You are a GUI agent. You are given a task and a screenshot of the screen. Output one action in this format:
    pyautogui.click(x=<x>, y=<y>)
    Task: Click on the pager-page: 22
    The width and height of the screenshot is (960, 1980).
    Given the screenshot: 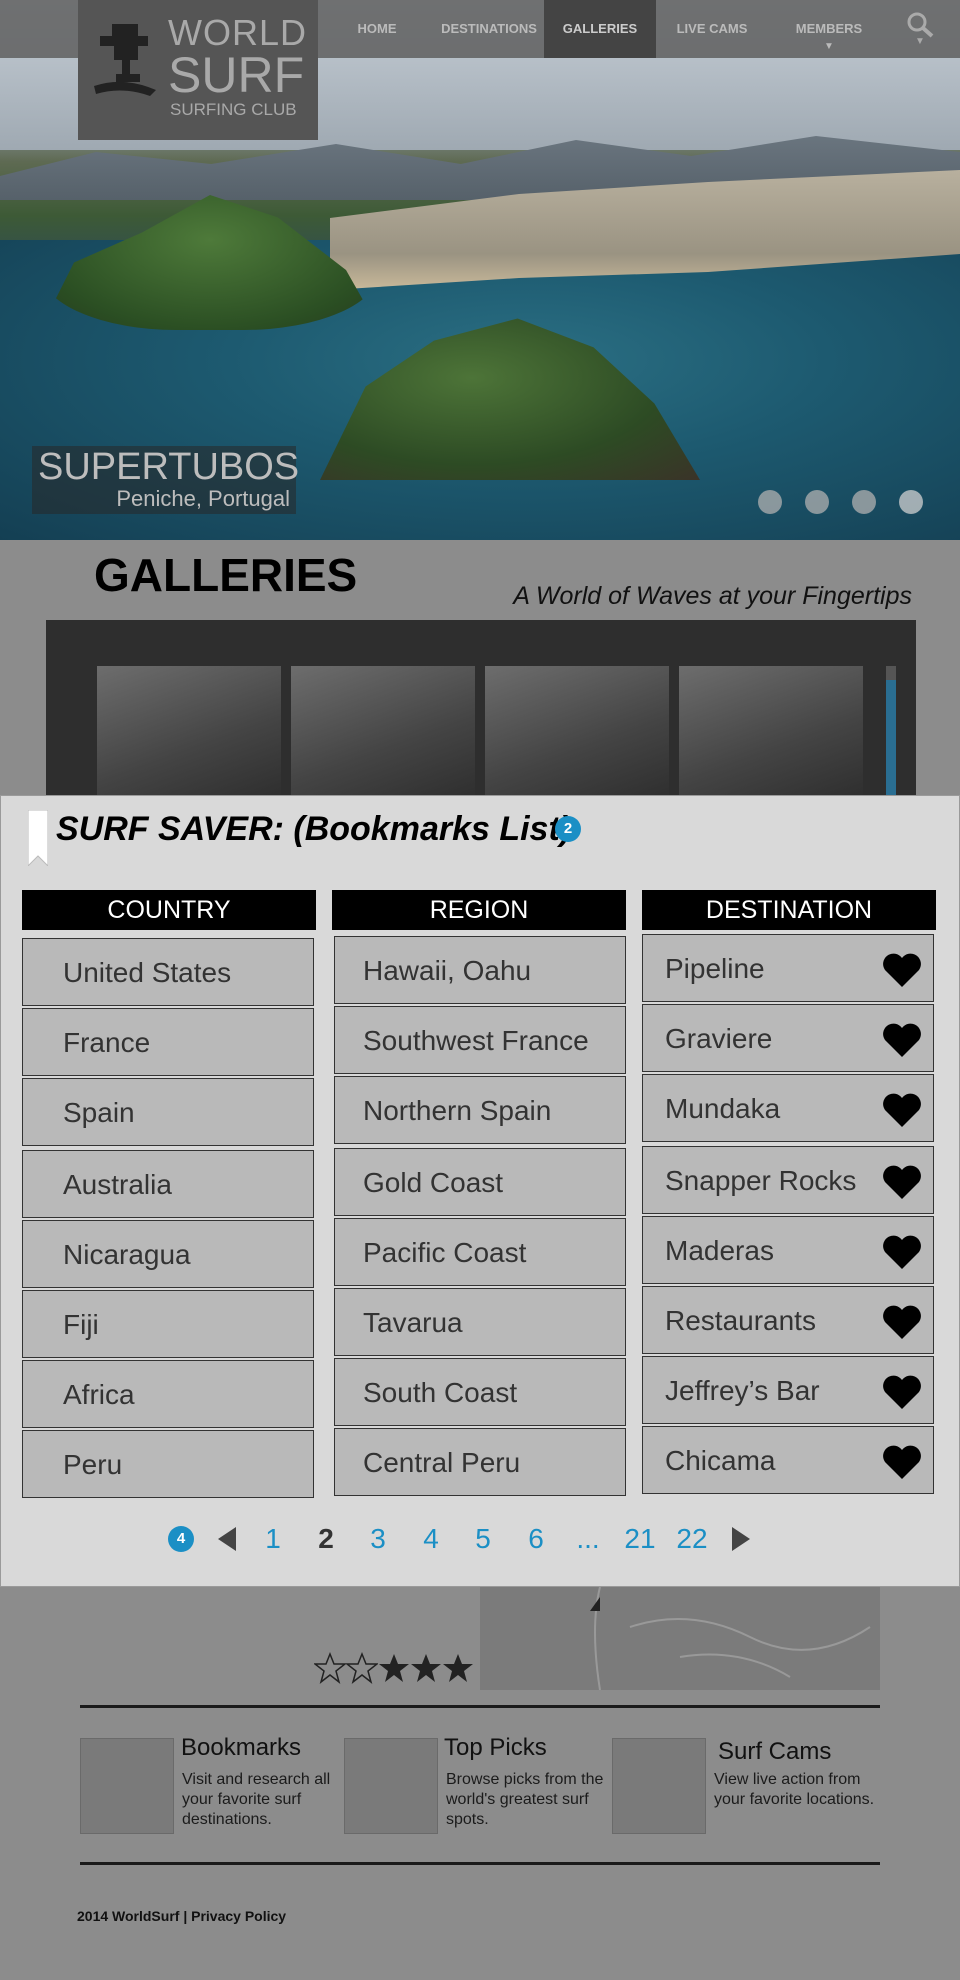 What is the action you would take?
    pyautogui.click(x=692, y=1539)
    